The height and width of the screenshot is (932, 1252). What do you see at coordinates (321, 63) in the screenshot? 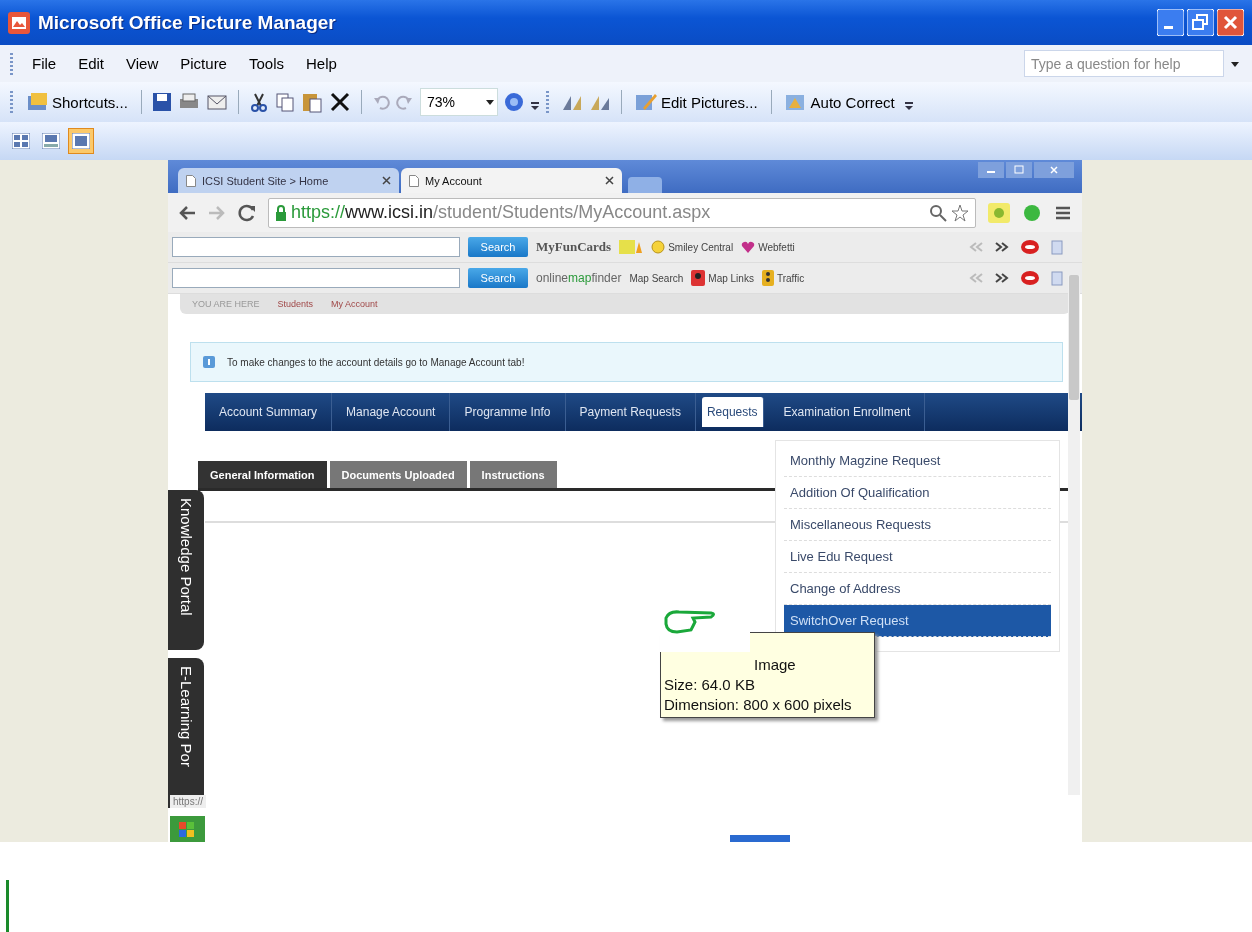
I see `menu-item: Help` at bounding box center [321, 63].